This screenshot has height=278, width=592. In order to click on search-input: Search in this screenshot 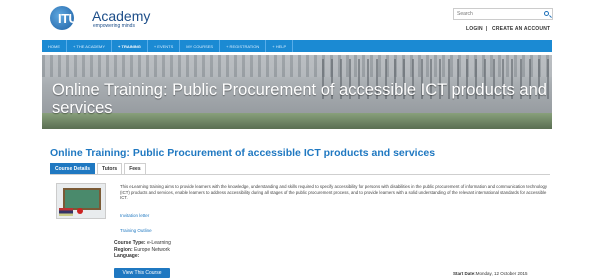, I will do `click(503, 14)`.